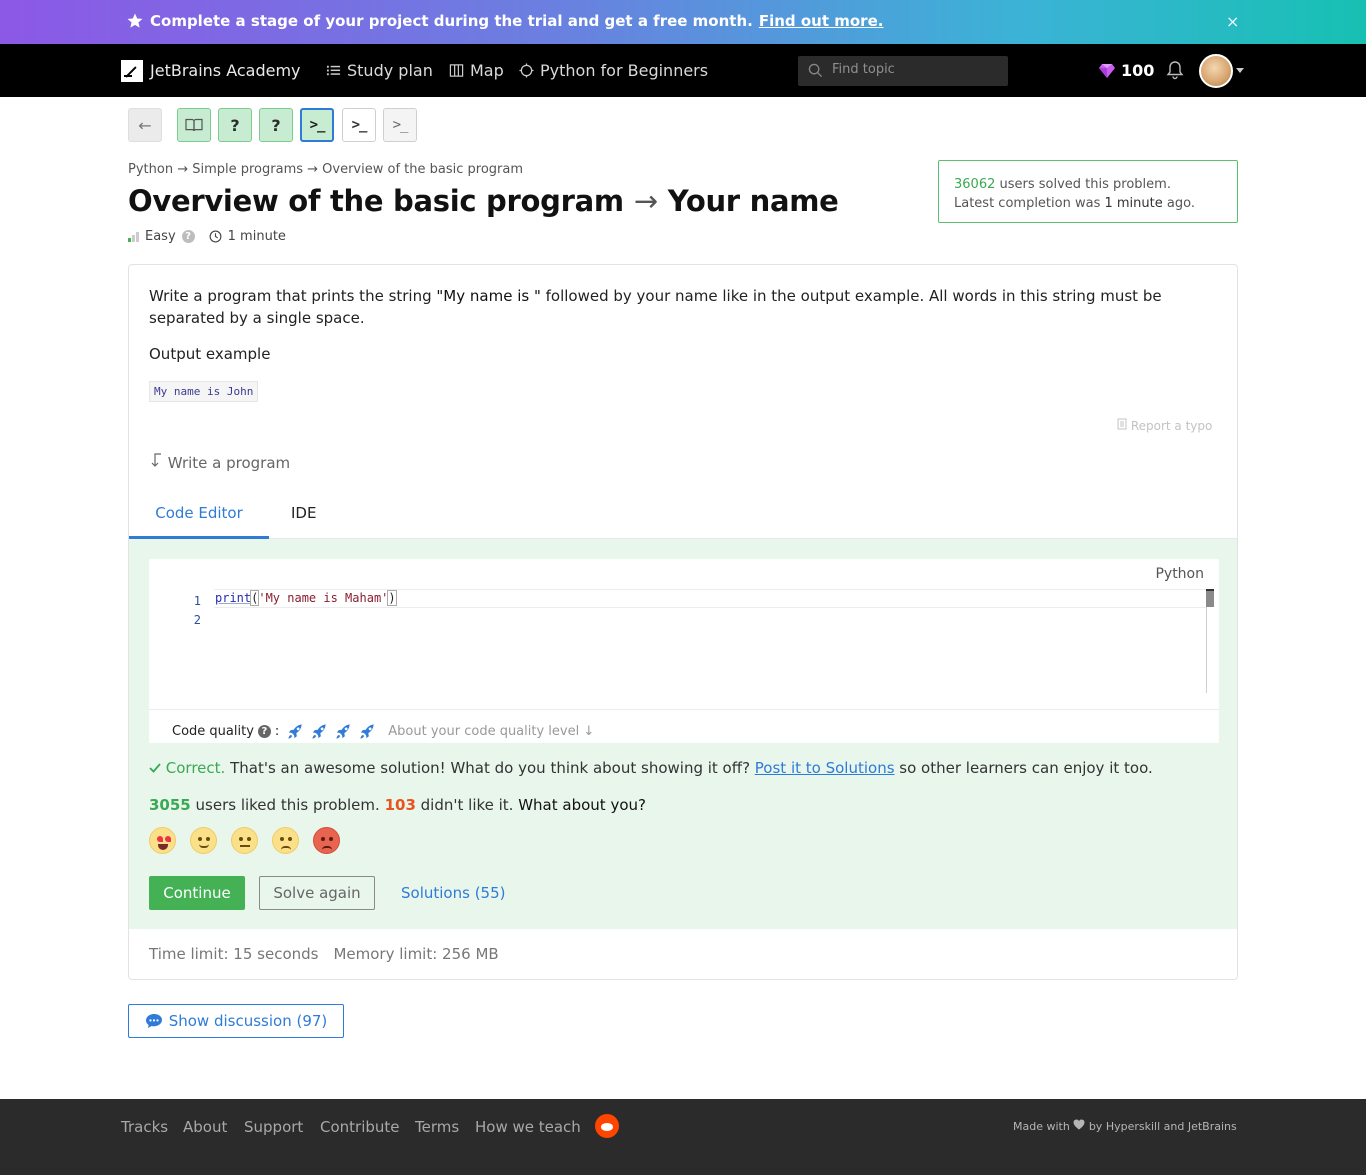  What do you see at coordinates (400, 125) in the screenshot?
I see `step-code-last: >_` at bounding box center [400, 125].